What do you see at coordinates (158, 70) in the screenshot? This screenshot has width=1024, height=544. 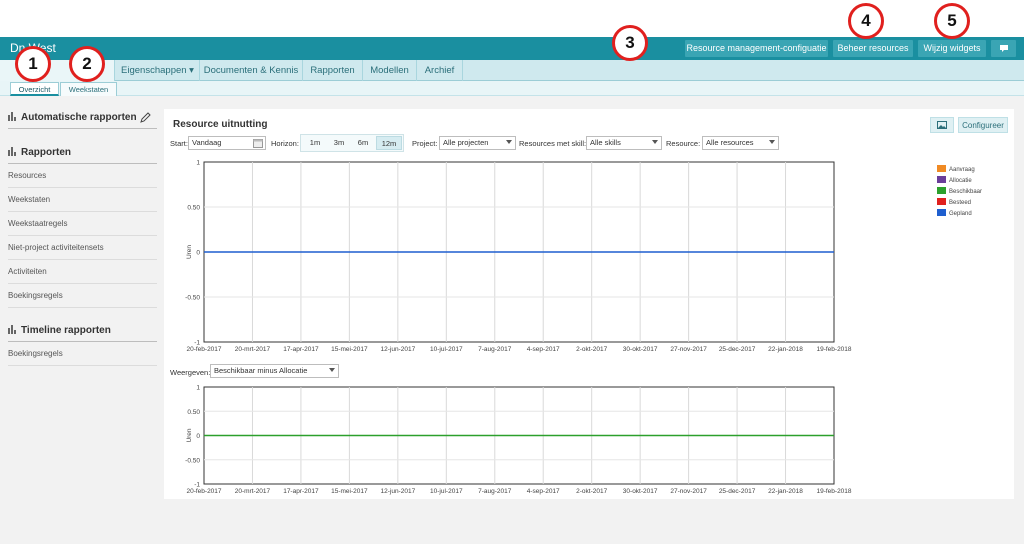 I see `nav-item-eigenschappen: Eigenschappen ▾` at bounding box center [158, 70].